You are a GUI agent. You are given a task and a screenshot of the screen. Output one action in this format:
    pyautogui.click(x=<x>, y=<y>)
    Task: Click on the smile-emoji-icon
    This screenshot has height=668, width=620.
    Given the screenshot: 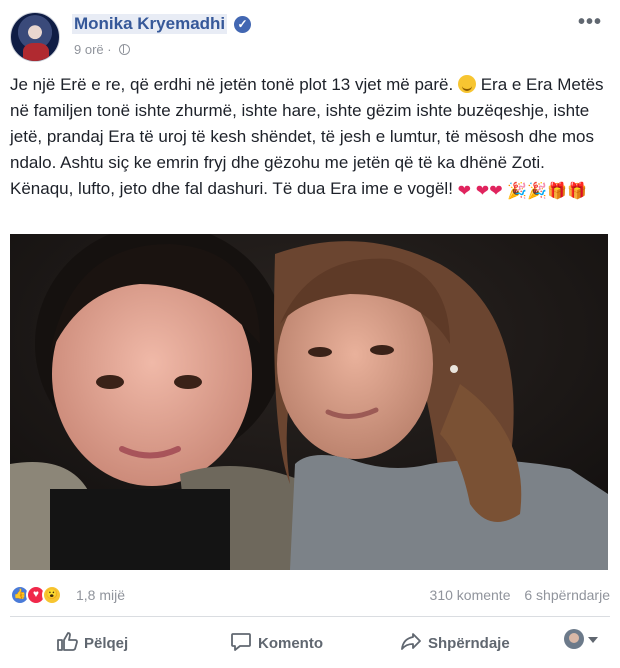 What is the action you would take?
    pyautogui.click(x=466, y=84)
    